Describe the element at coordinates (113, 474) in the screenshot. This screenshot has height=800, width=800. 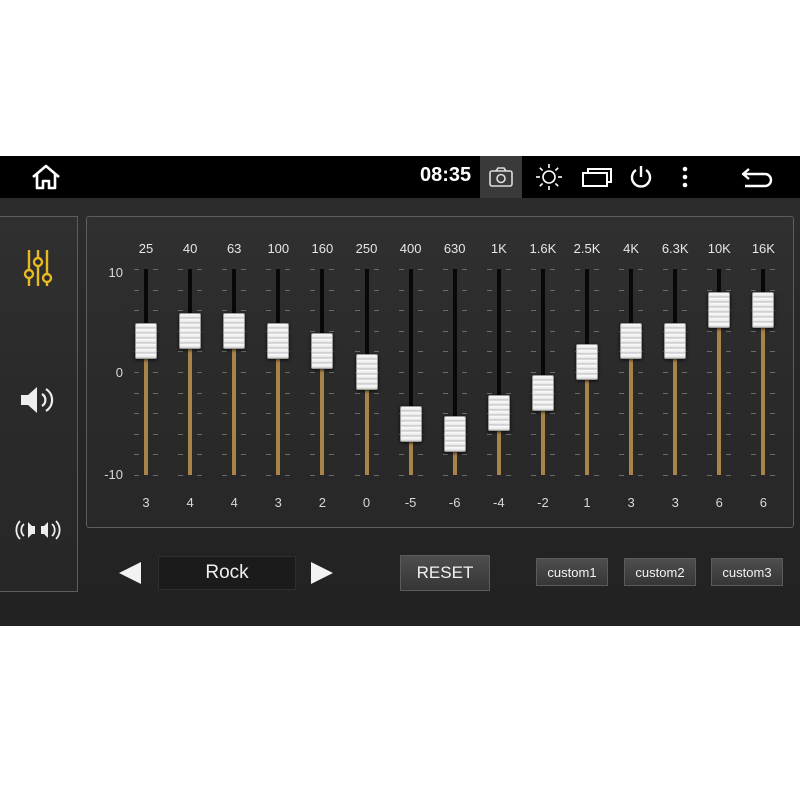
I see `axis-min-label: -10` at that location.